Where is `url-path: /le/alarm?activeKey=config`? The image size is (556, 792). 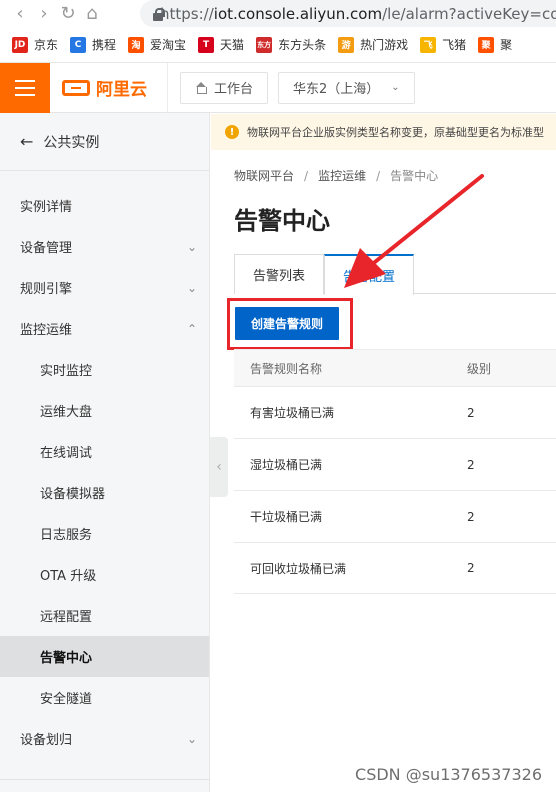
url-path: /le/alarm?activeKey=config is located at coordinates (469, 13).